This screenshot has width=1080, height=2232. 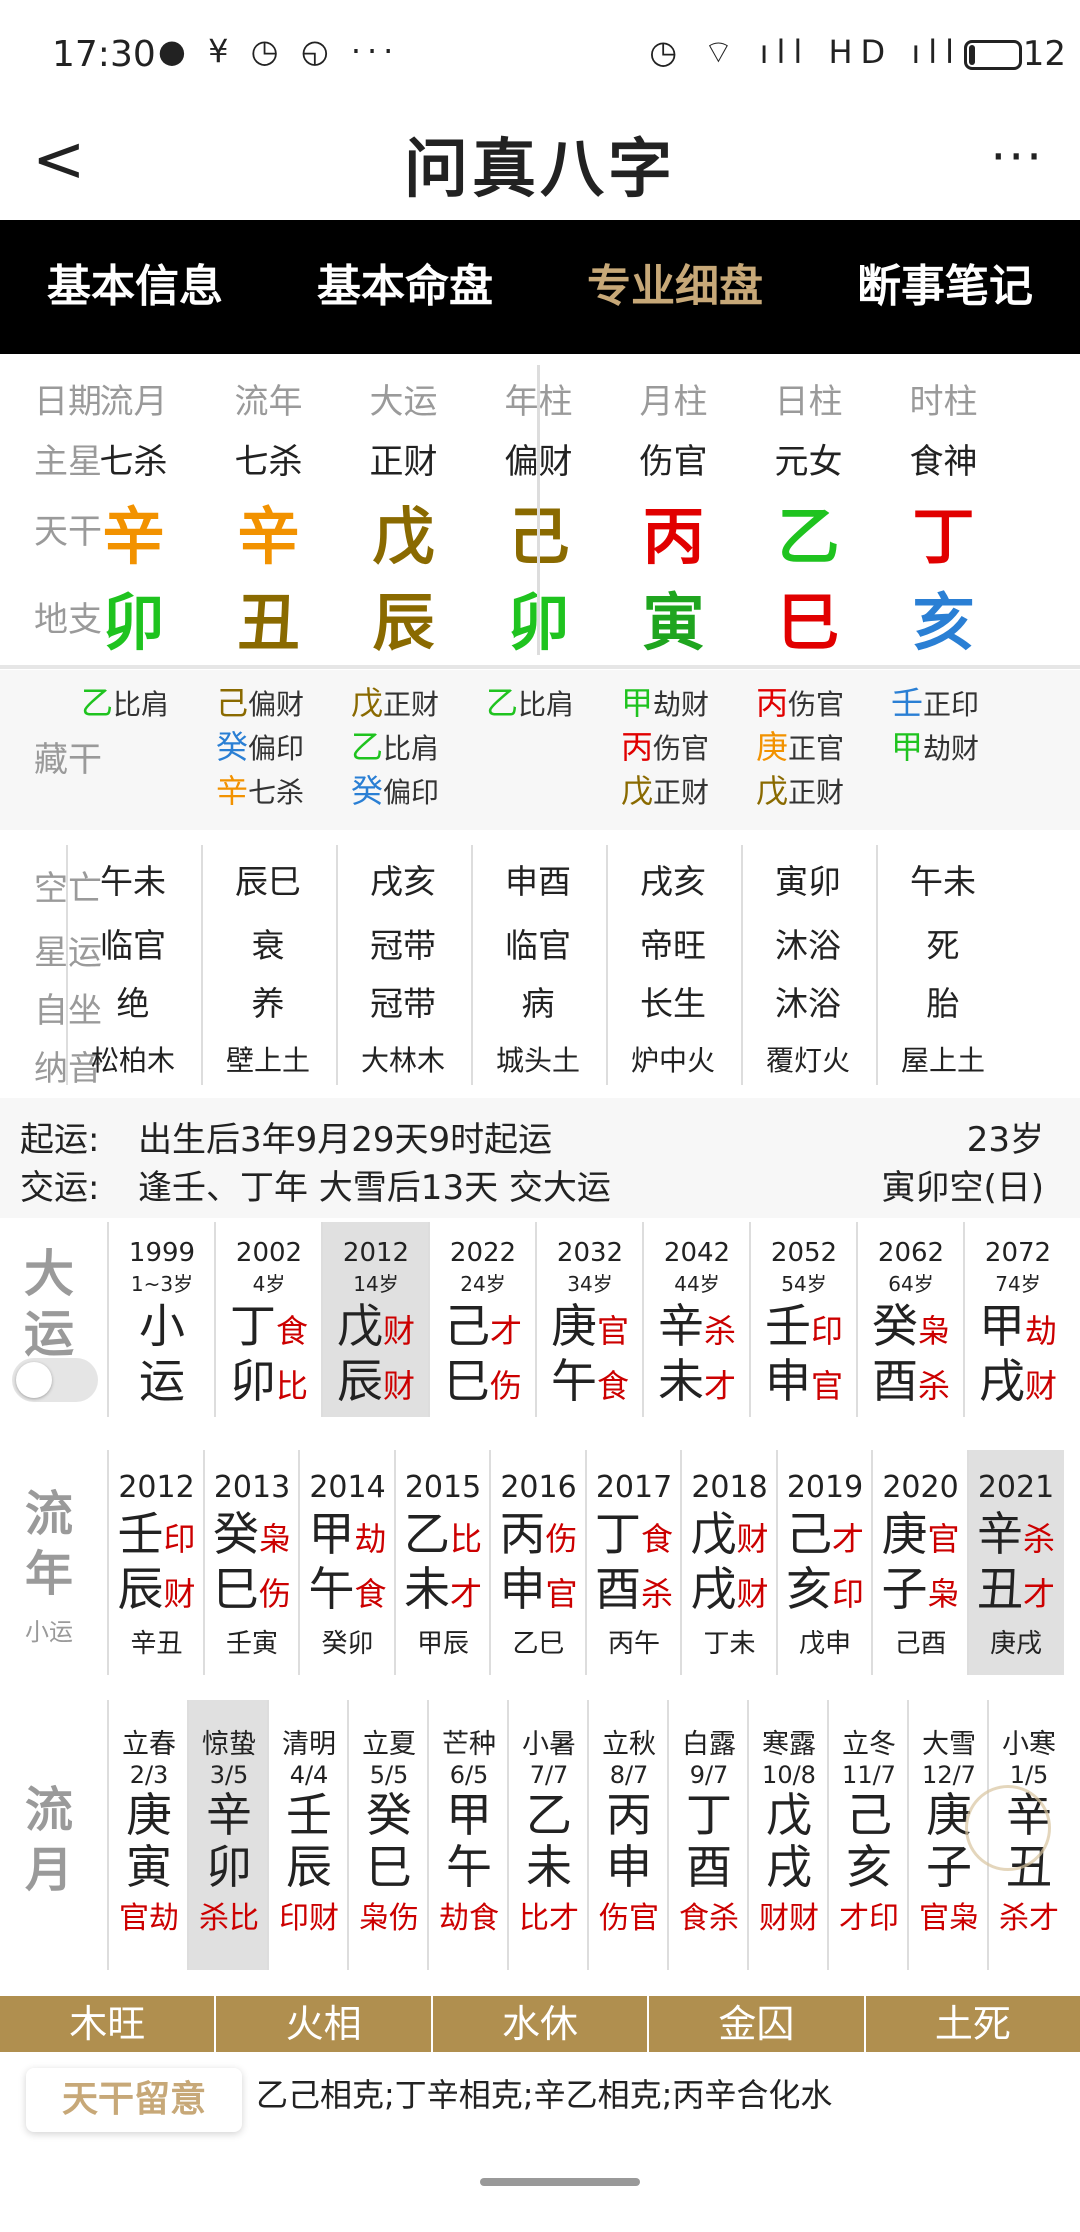 What do you see at coordinates (629, 1867) in the screenshot?
I see `month-branch: 申` at bounding box center [629, 1867].